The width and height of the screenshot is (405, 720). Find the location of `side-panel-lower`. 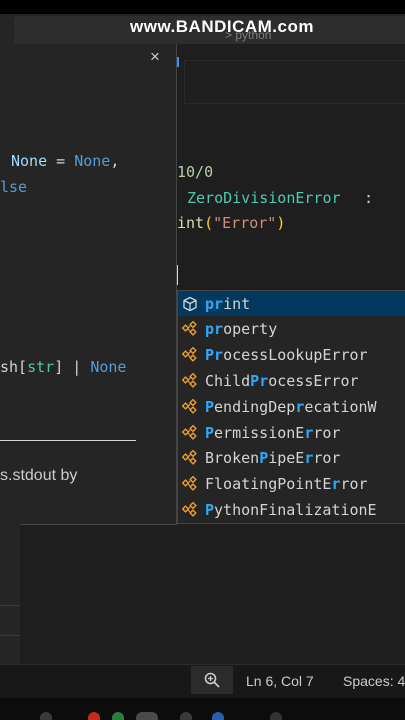

side-panel-lower is located at coordinates (10, 594).